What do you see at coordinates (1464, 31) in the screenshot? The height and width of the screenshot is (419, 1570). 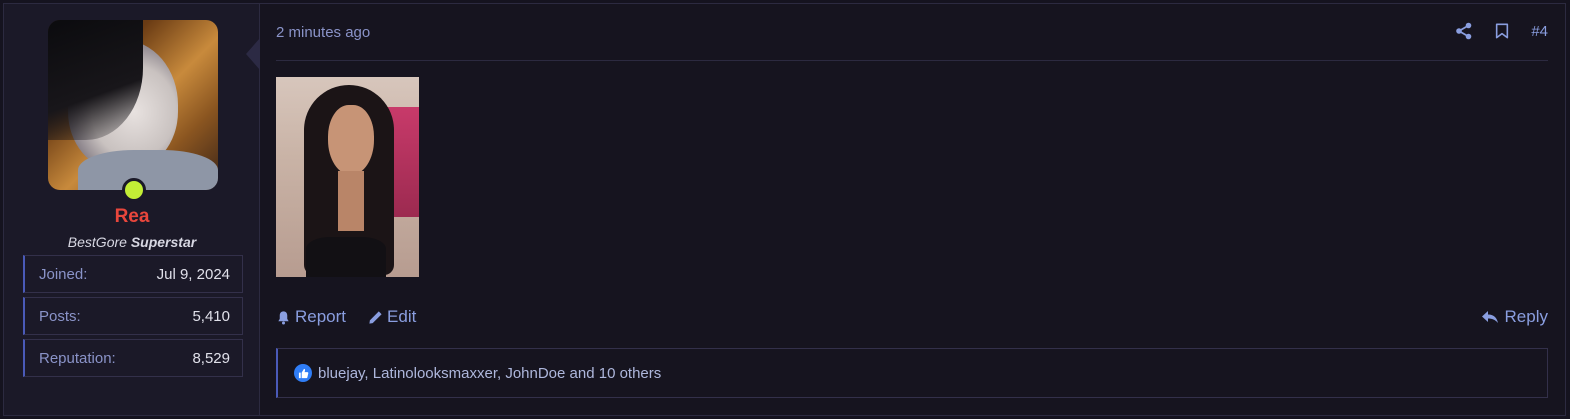 I see `share-icon` at bounding box center [1464, 31].